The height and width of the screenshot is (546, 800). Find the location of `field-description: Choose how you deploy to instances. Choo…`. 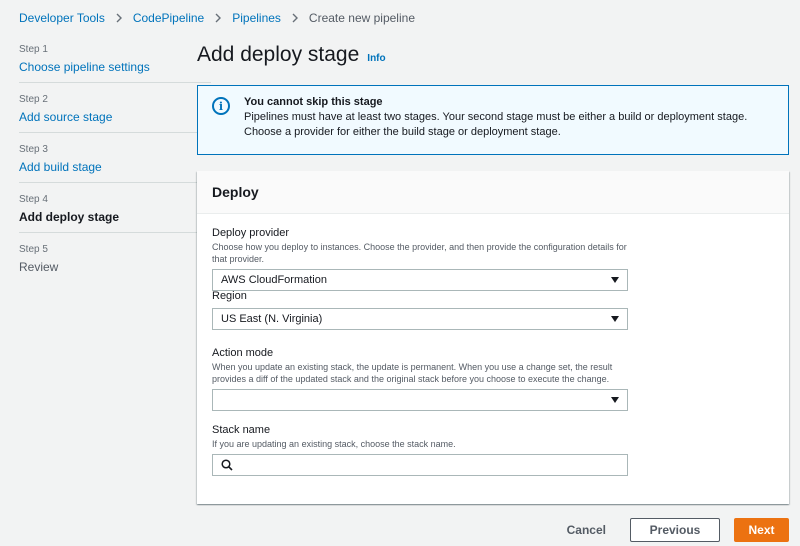

field-description: Choose how you deploy to instances. Choo… is located at coordinates (419, 253).